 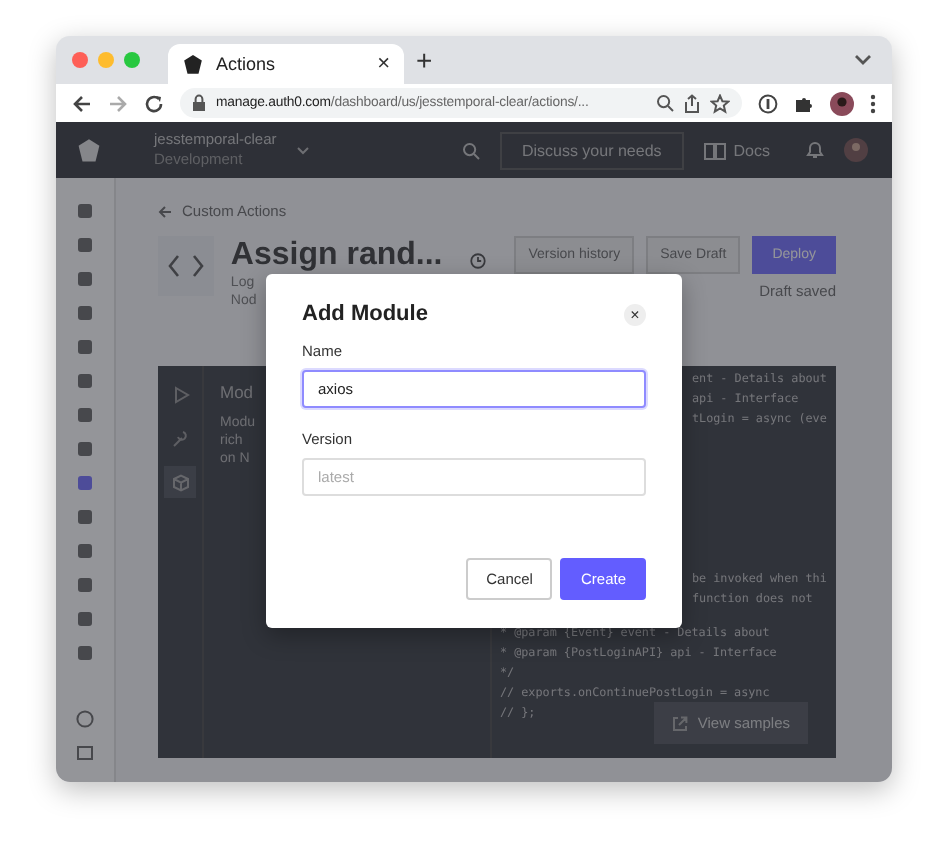 I want to click on dialog-title: Add Module, so click(x=365, y=314).